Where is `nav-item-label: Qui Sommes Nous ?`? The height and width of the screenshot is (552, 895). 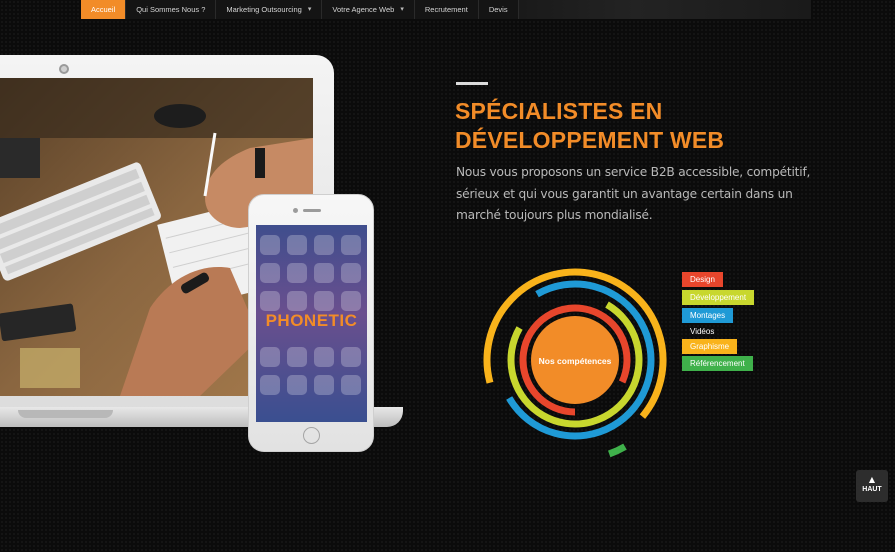 nav-item-label: Qui Sommes Nous ? is located at coordinates (171, 9).